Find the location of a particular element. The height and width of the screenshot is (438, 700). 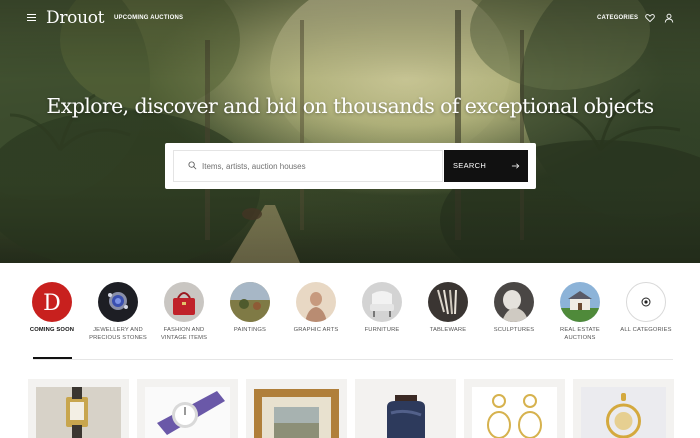

jewellery-photo-icon is located at coordinates (118, 302).